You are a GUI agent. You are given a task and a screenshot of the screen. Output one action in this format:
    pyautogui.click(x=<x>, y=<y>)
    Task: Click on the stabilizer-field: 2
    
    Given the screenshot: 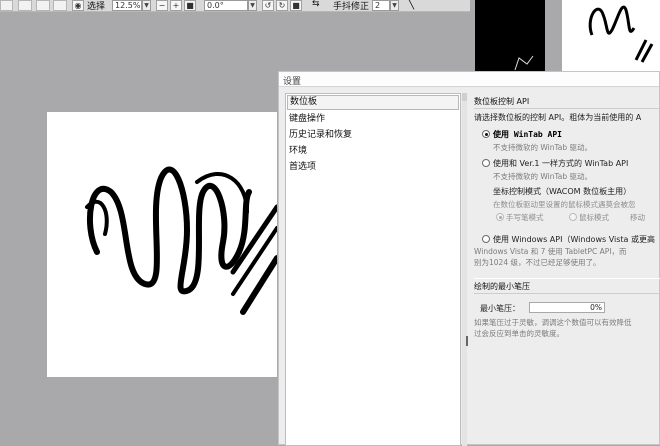 What is the action you would take?
    pyautogui.click(x=381, y=5)
    